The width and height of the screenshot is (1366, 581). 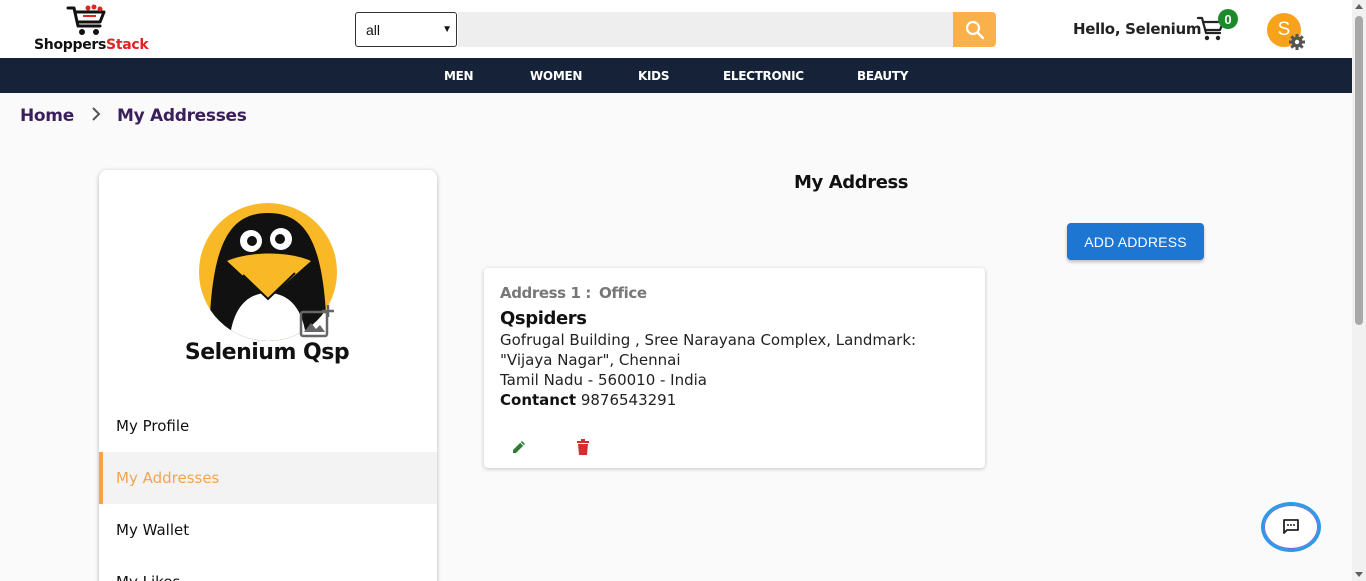 What do you see at coordinates (268, 530) in the screenshot?
I see `menu-item-my-wallet: My Wallet` at bounding box center [268, 530].